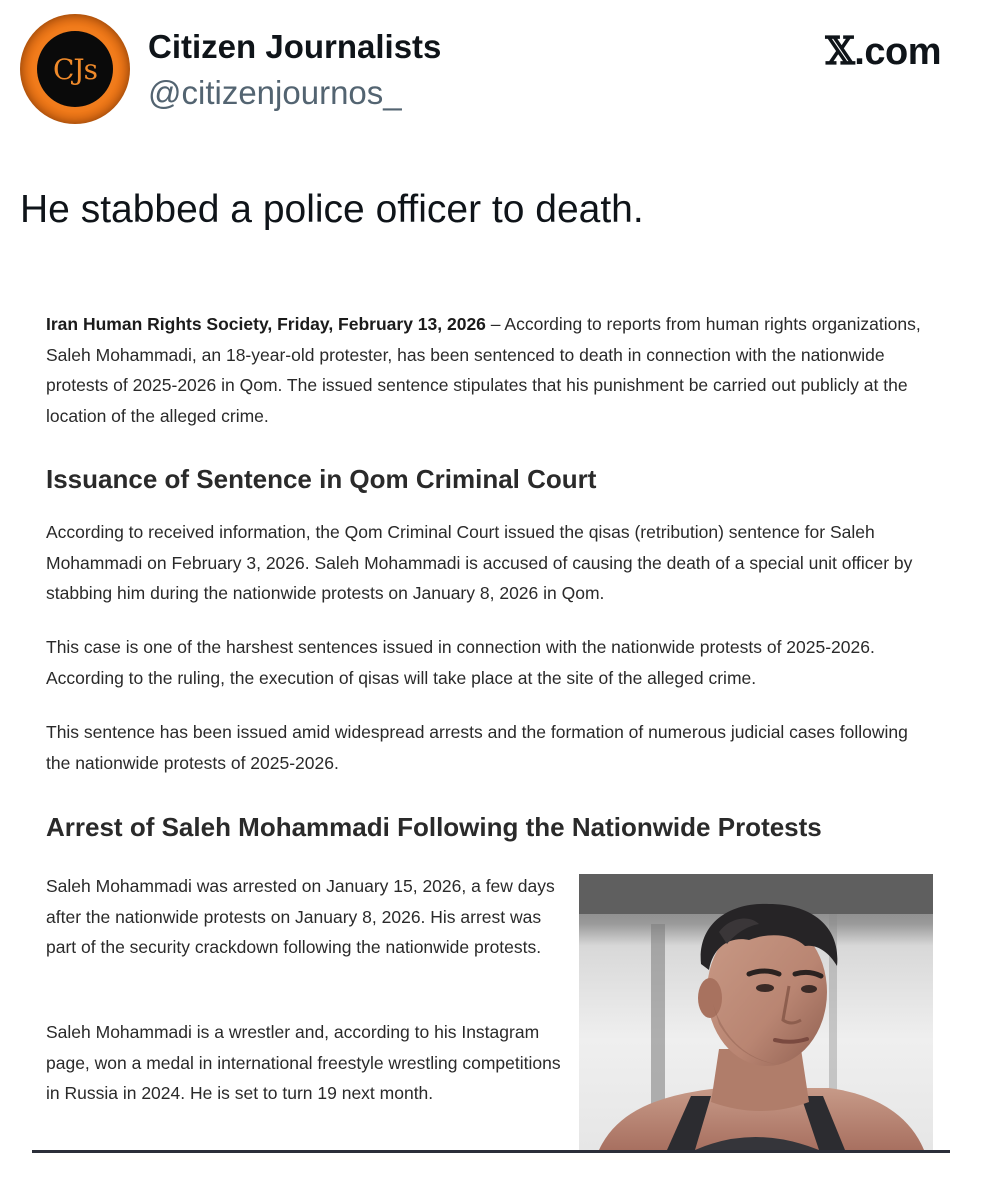  I want to click on tweet-text: He stabbed a police officer to death., so click(332, 209).